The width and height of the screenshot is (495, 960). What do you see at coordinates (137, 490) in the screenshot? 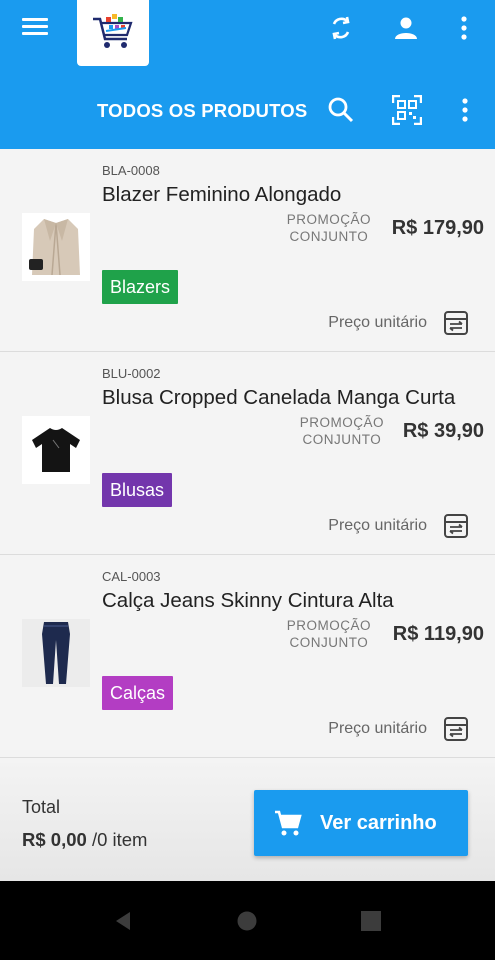
I see `category-badge: Blusas` at bounding box center [137, 490].